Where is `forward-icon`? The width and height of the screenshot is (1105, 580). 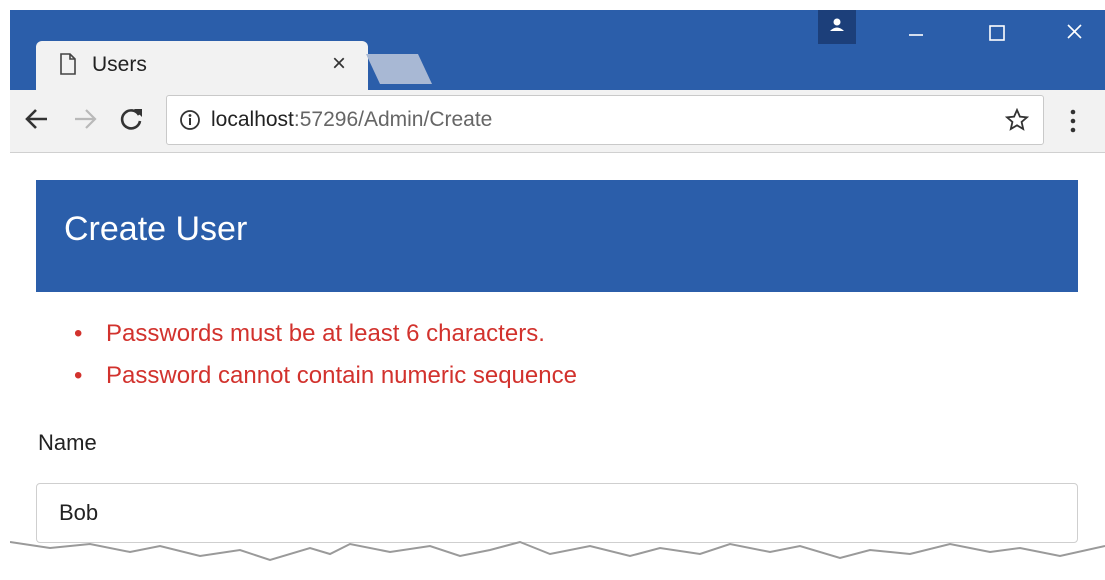
forward-icon is located at coordinates (85, 119).